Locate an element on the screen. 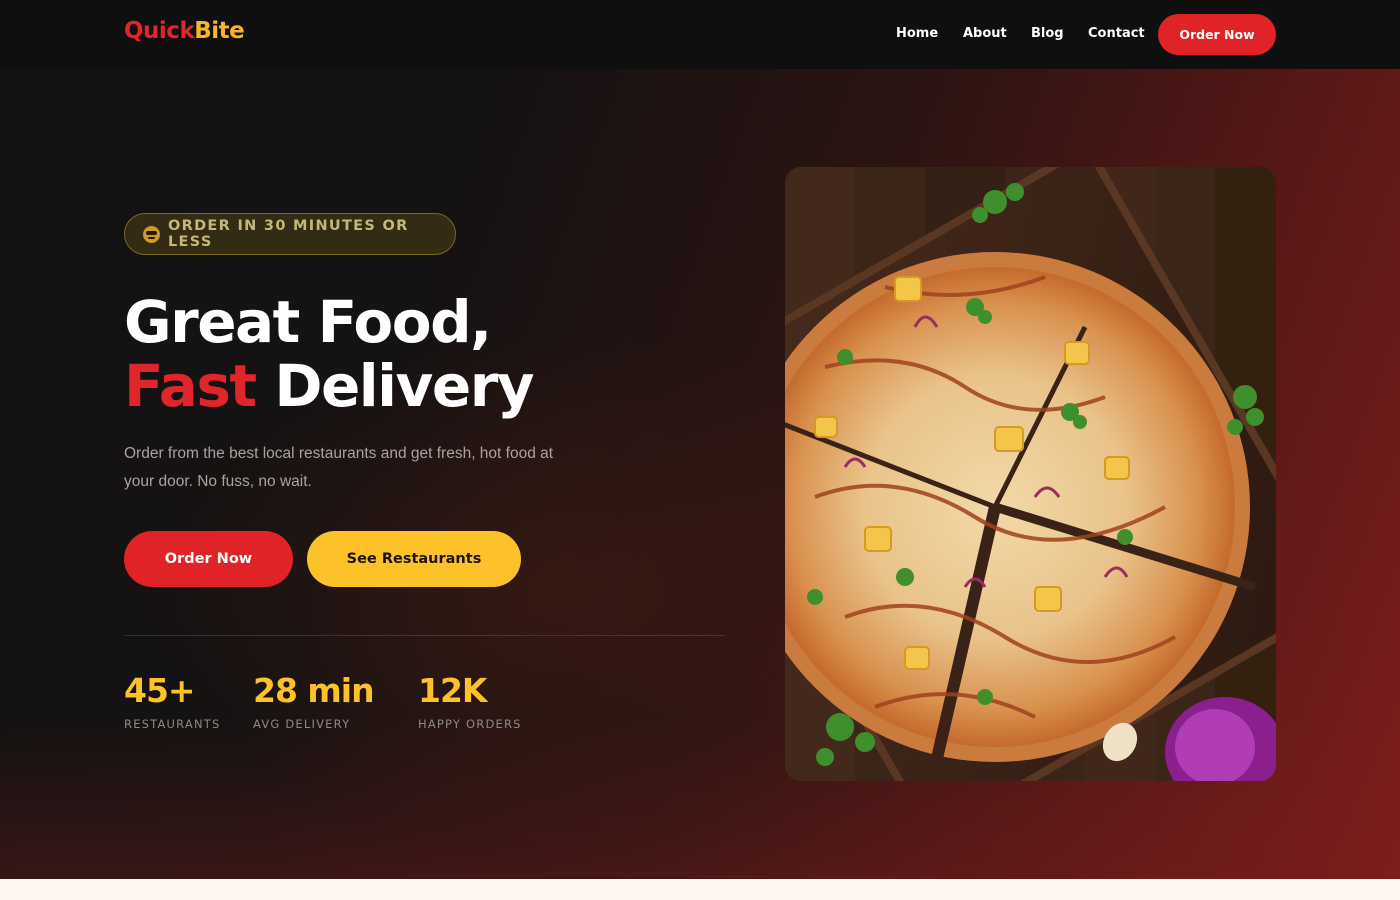 Image resolution: width=1400 pixels, height=900 pixels. nav-link-home: Home is located at coordinates (917, 33).